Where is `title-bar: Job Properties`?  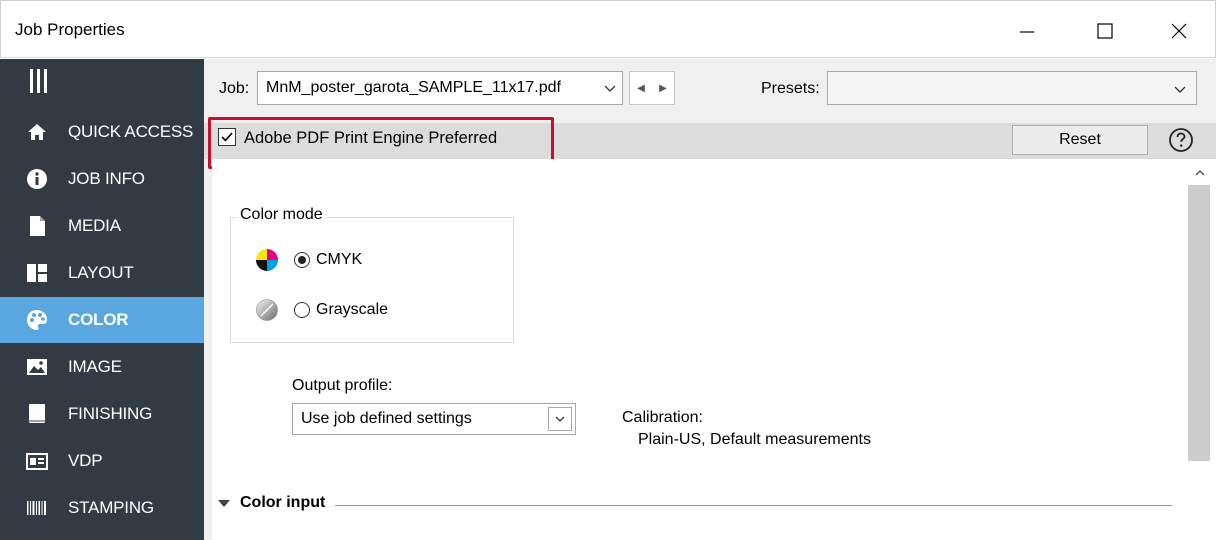 title-bar: Job Properties is located at coordinates (608, 29).